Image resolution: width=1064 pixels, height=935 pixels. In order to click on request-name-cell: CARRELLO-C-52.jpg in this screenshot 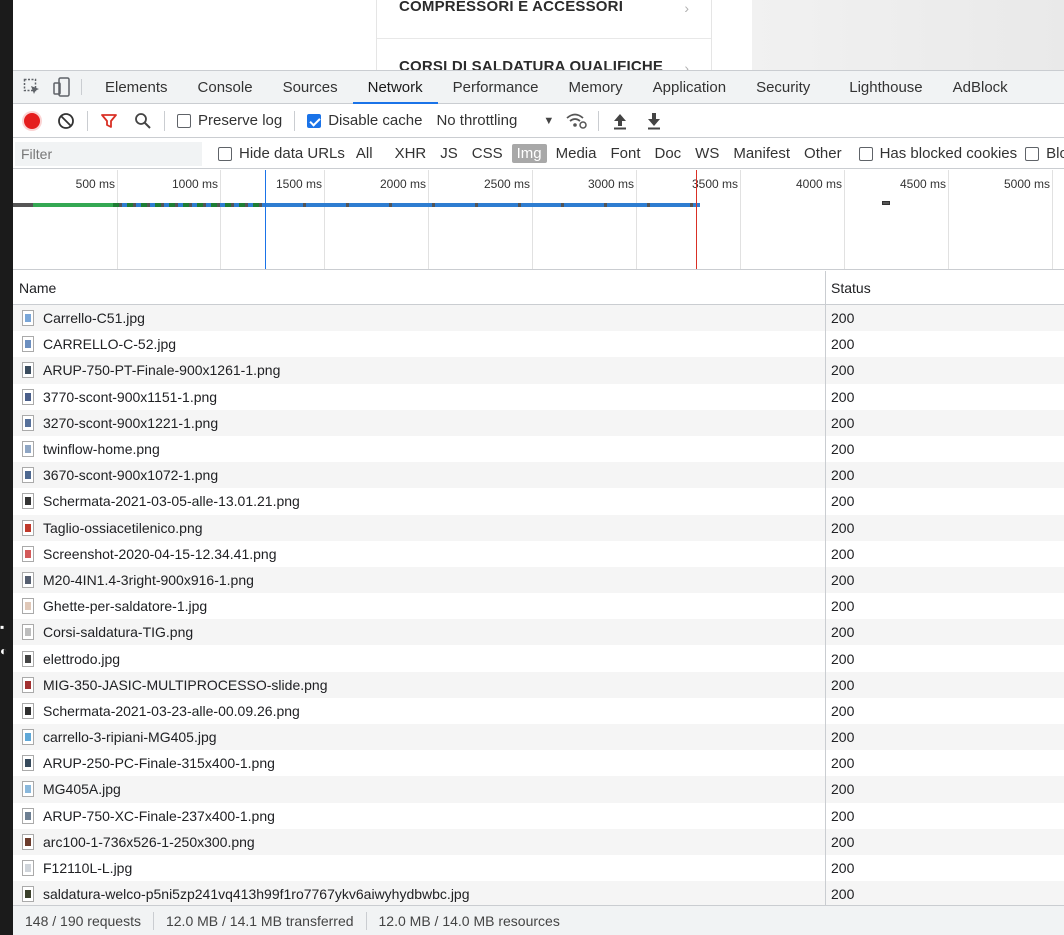, I will do `click(419, 344)`.